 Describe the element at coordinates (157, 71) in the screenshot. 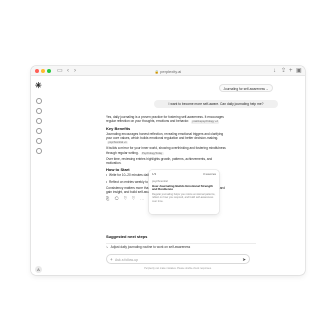

I see `lock-icon: 🔒` at that location.